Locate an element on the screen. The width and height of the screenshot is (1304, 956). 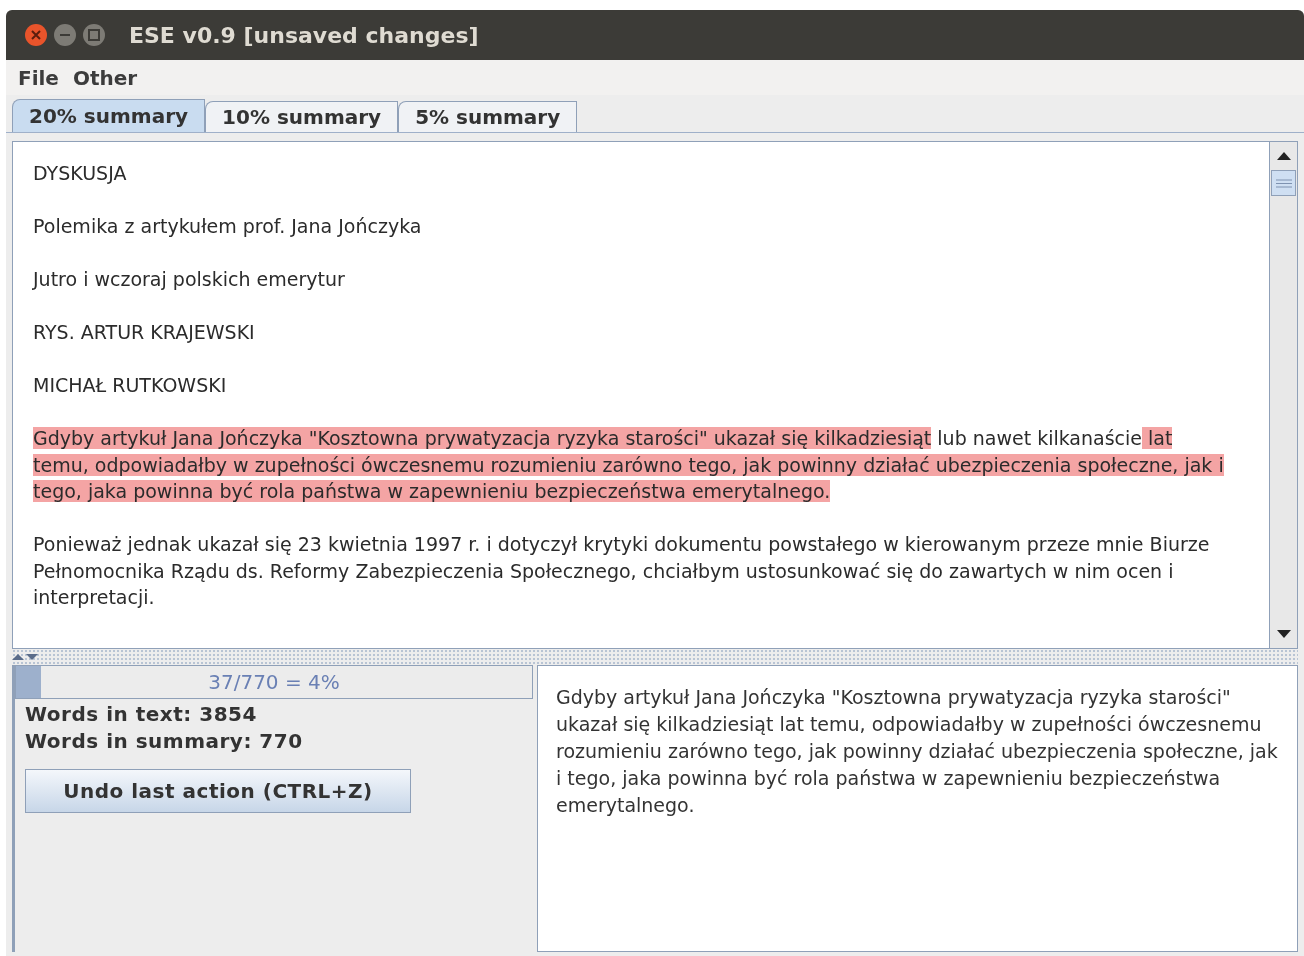
close-icon is located at coordinates (36, 35).